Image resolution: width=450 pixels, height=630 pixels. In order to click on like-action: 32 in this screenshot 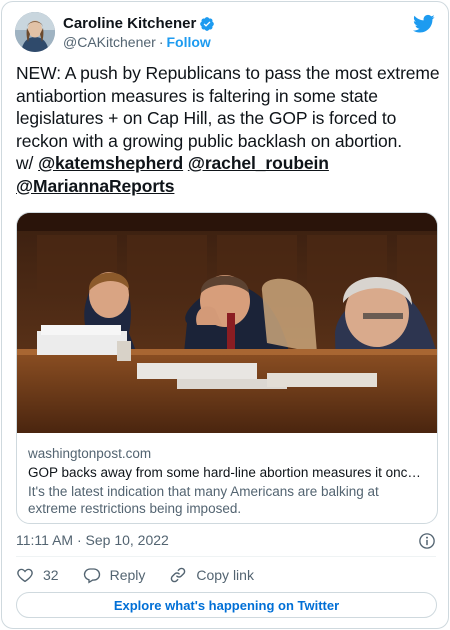, I will do `click(37, 575)`.